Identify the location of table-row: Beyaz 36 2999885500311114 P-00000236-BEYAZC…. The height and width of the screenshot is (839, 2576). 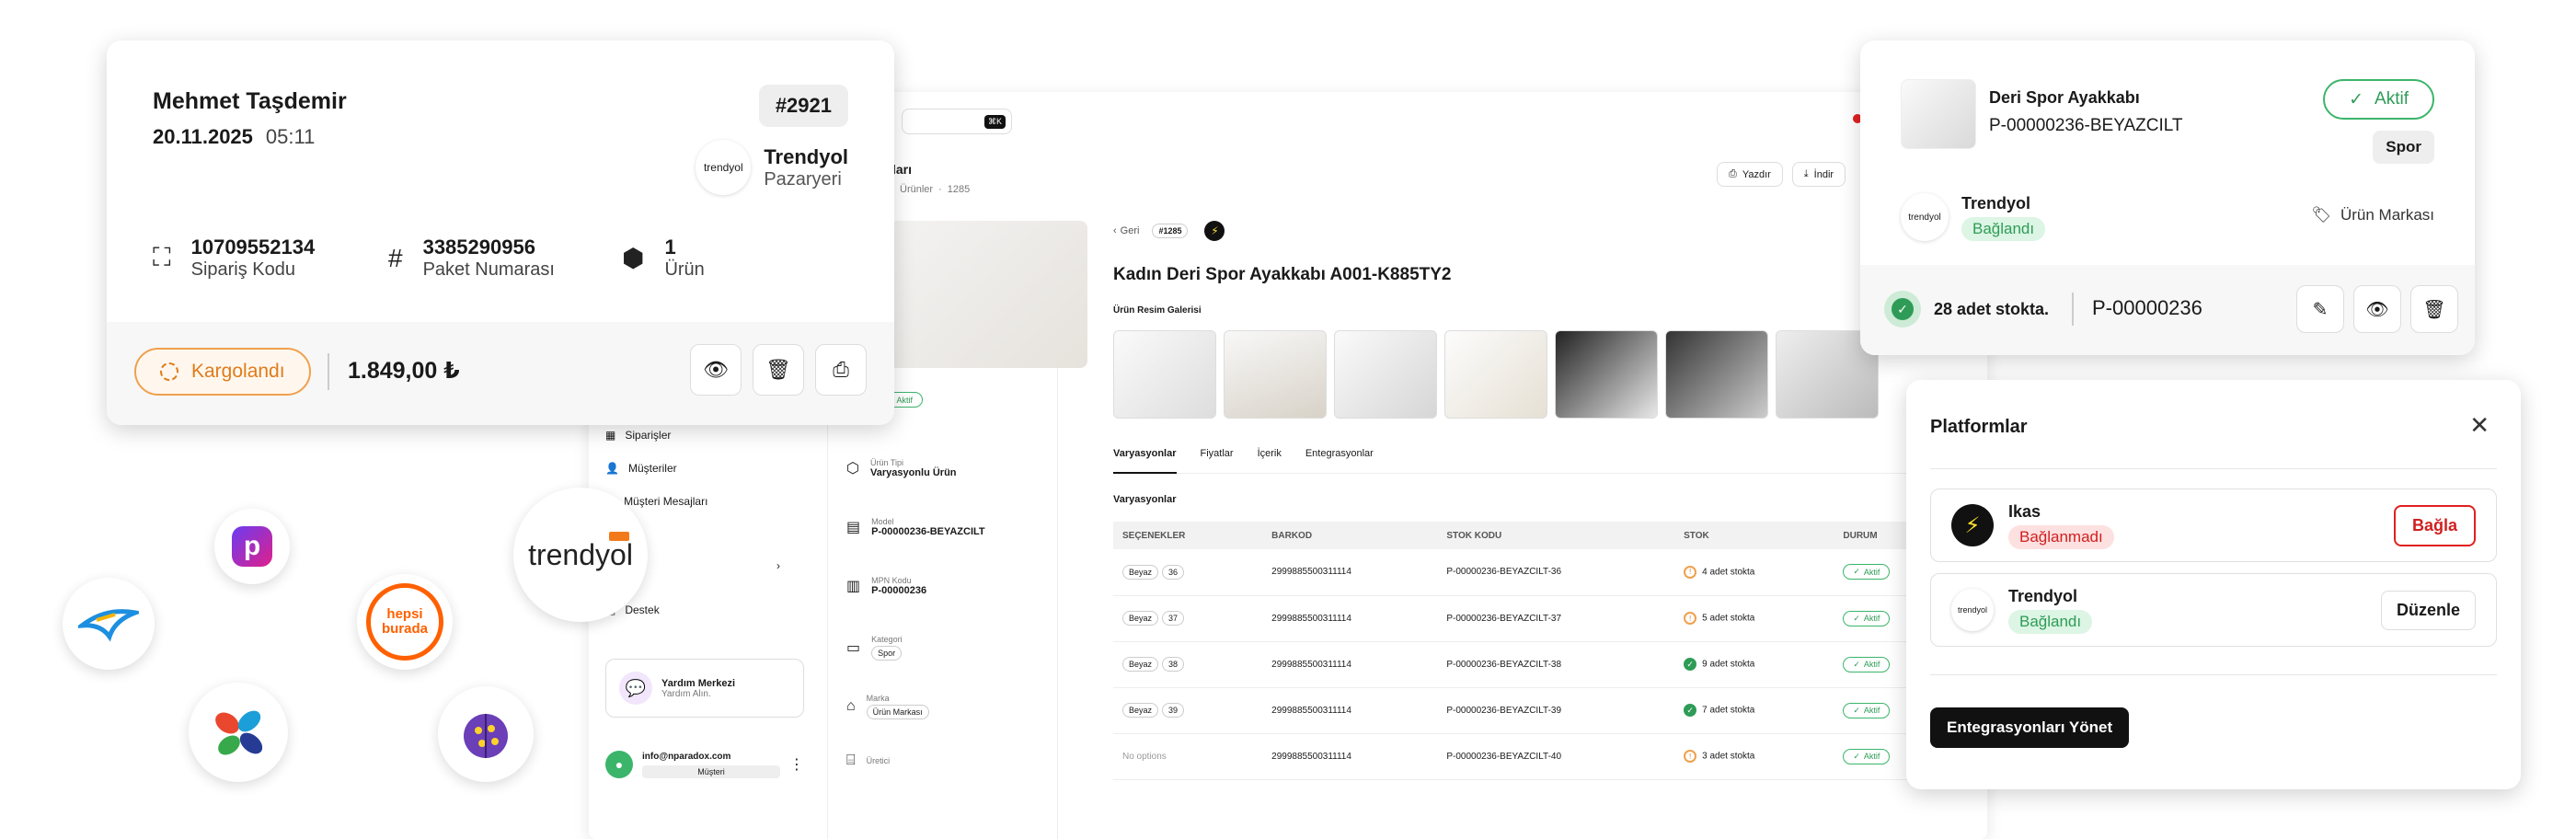
(1531, 572).